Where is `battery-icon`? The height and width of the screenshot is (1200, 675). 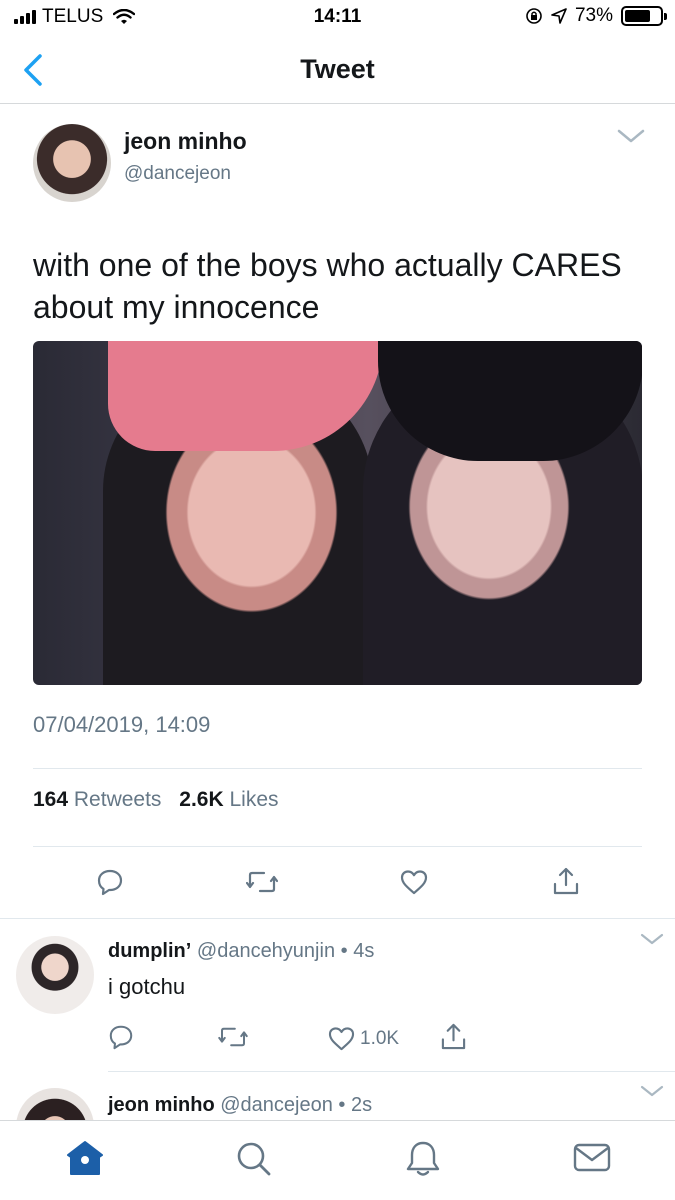
battery-icon is located at coordinates (644, 16).